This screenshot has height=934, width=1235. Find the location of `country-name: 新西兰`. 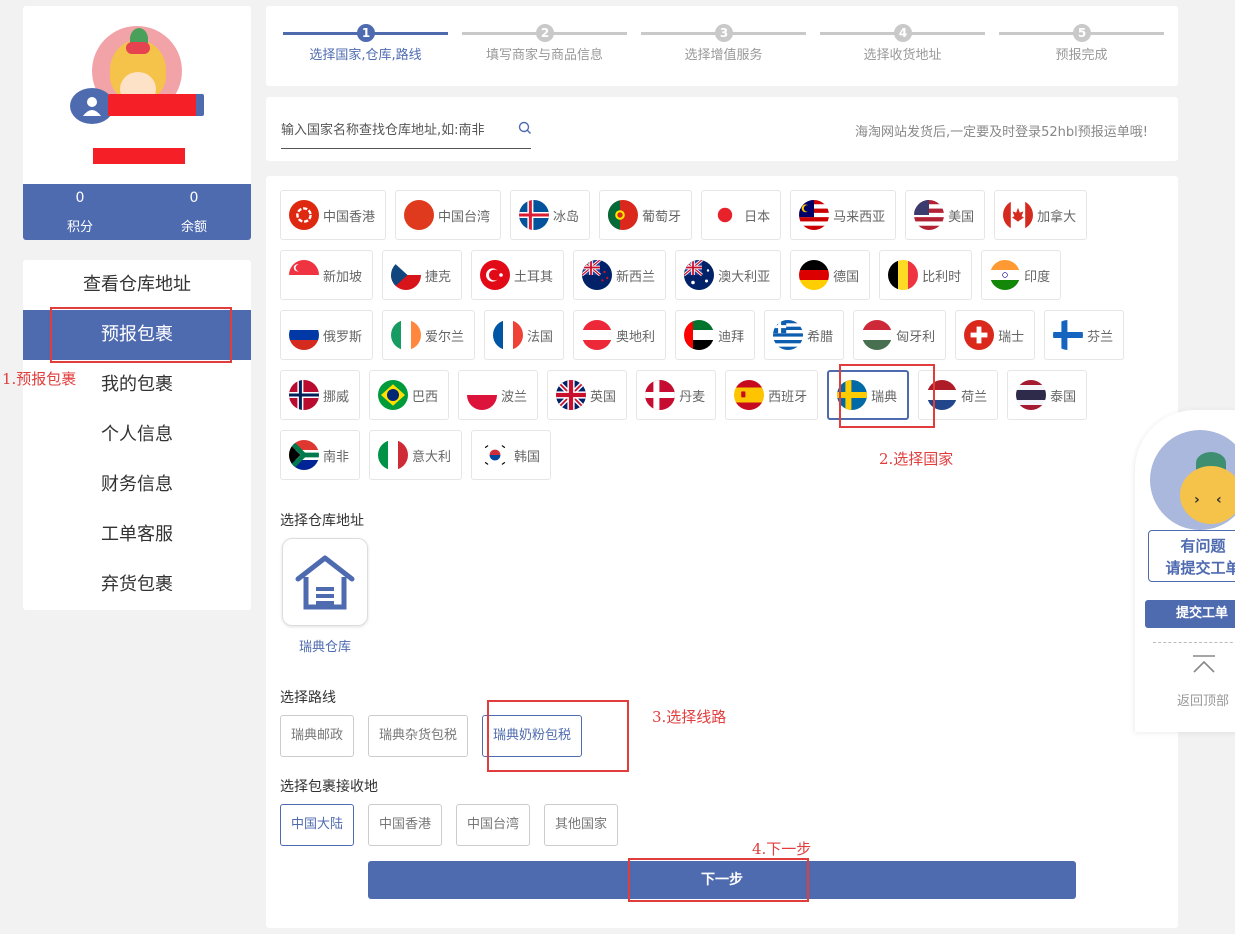

country-name: 新西兰 is located at coordinates (636, 277).